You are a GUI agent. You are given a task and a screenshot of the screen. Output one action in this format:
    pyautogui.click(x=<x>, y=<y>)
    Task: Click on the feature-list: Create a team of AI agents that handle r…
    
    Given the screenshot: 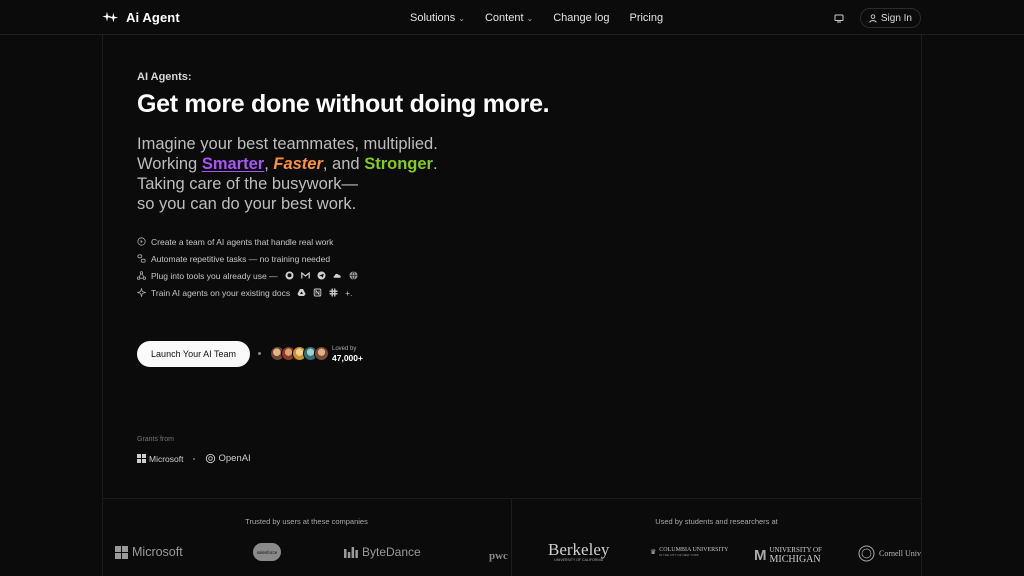 What is the action you would take?
    pyautogui.click(x=247, y=267)
    